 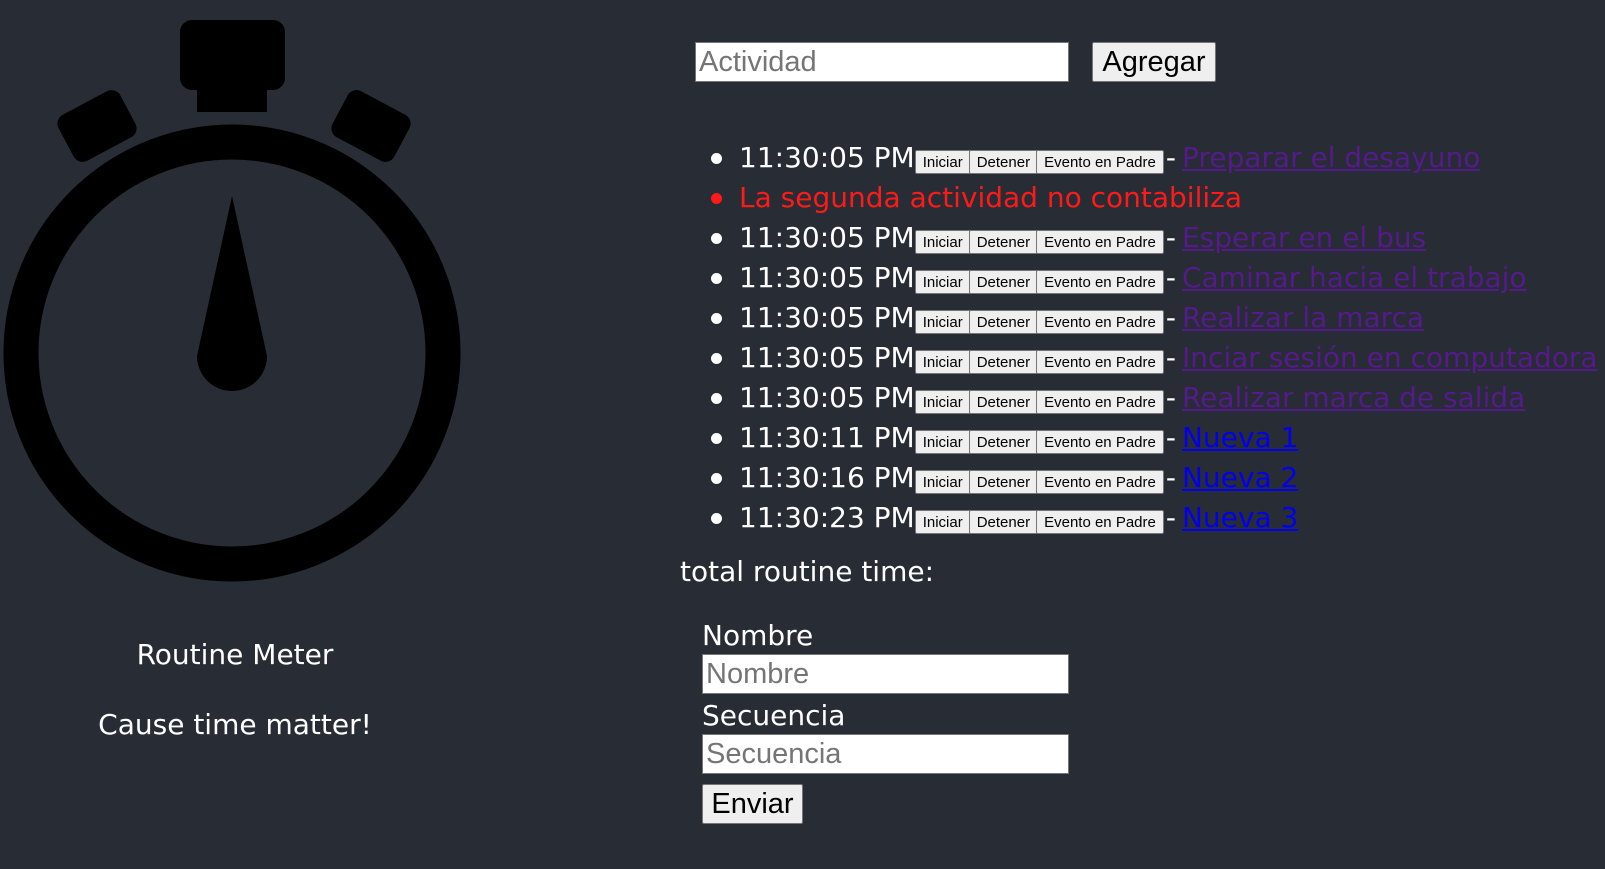 What do you see at coordinates (1354, 277) in the screenshot?
I see `activity-link: Caminar hacia el trabajo` at bounding box center [1354, 277].